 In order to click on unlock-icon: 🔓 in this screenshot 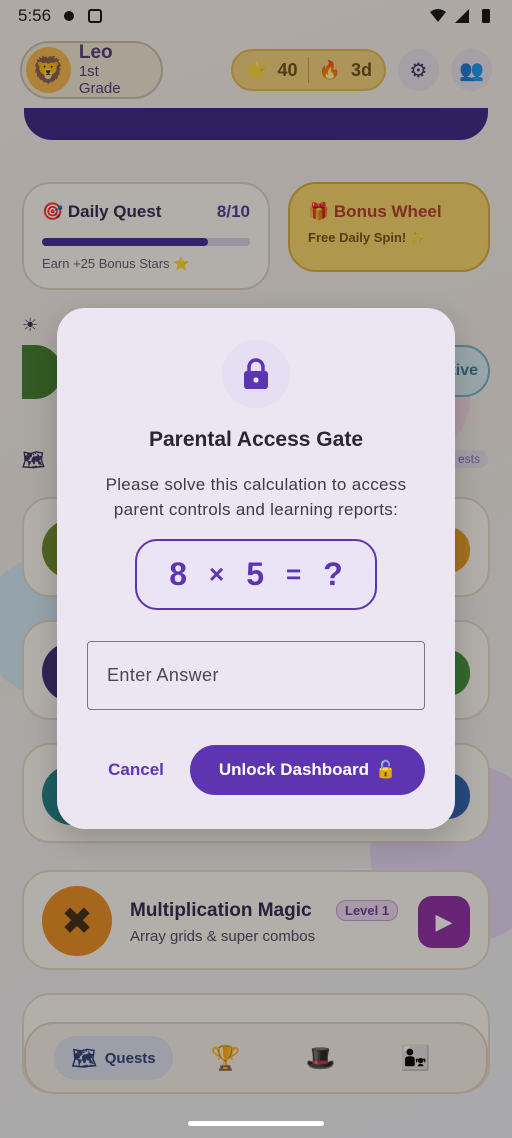, I will do `click(386, 769)`.